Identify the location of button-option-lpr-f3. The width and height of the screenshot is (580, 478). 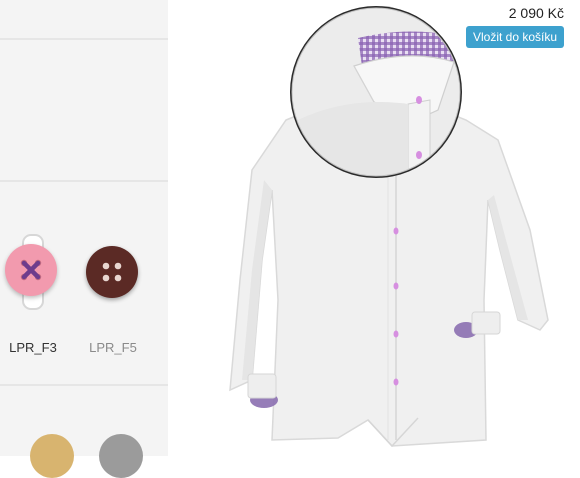
(31, 270).